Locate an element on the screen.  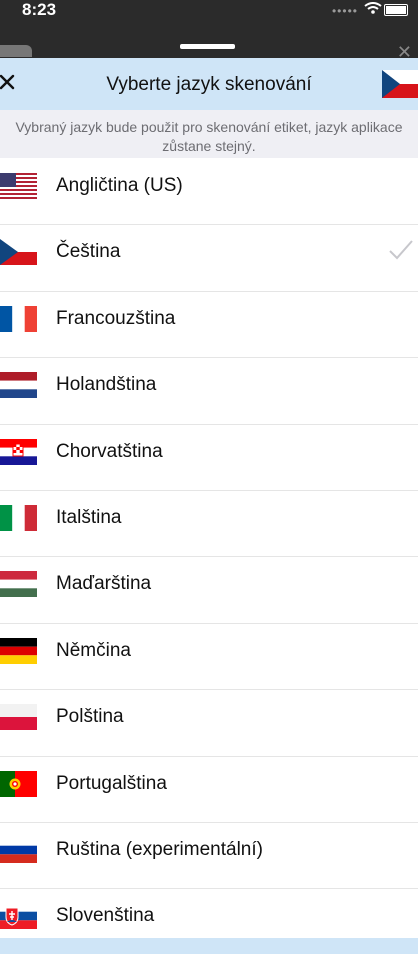
language-row: Čeština is located at coordinates (209, 258).